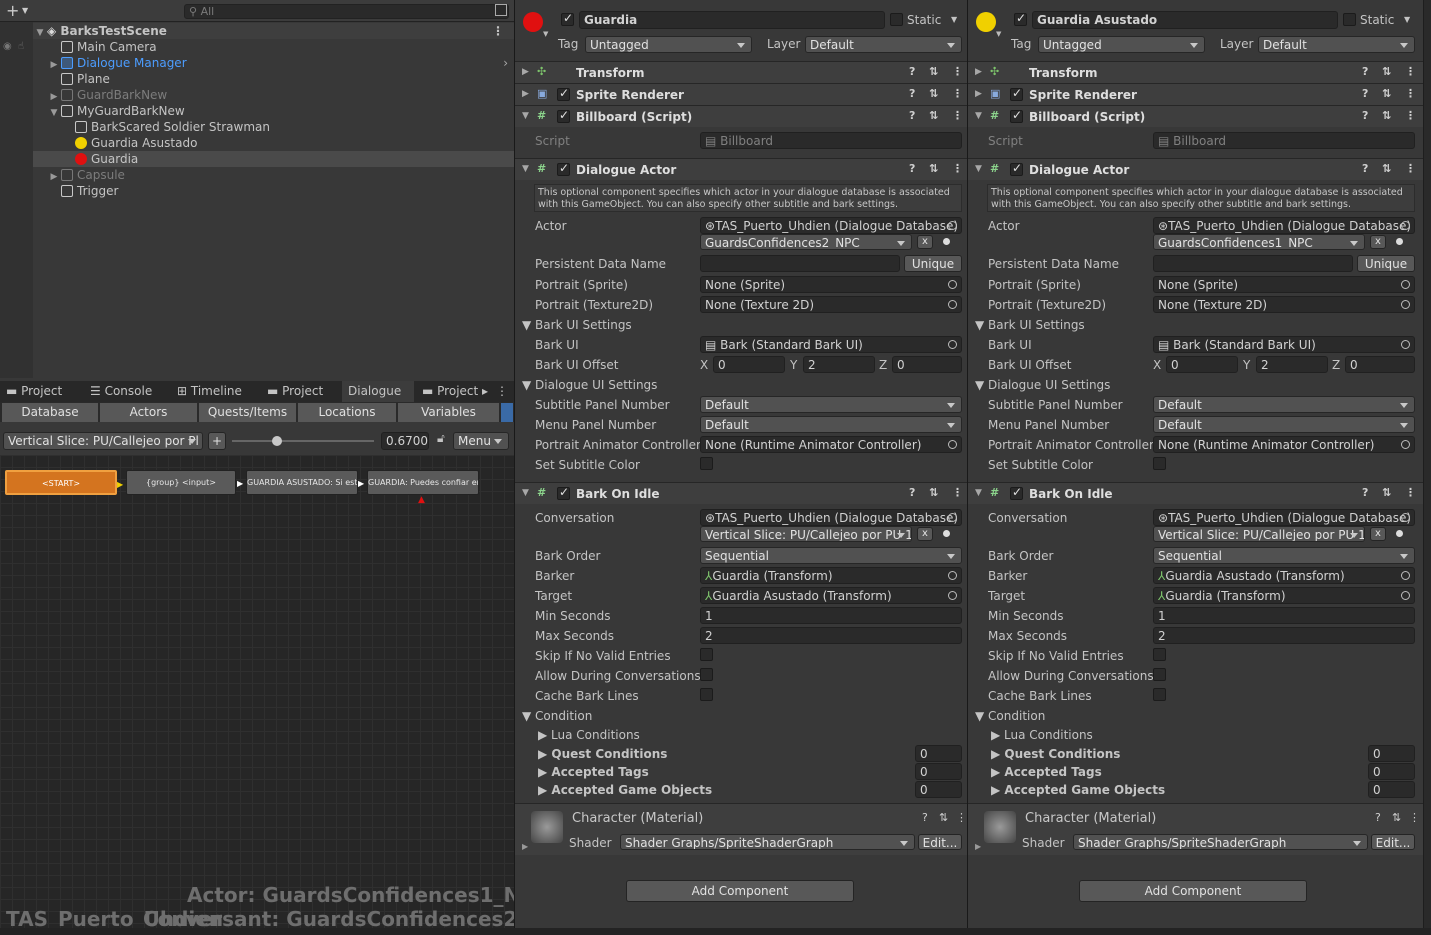 The height and width of the screenshot is (935, 1431). What do you see at coordinates (273, 191) in the screenshot?
I see `hierarchy-item: Trigger` at bounding box center [273, 191].